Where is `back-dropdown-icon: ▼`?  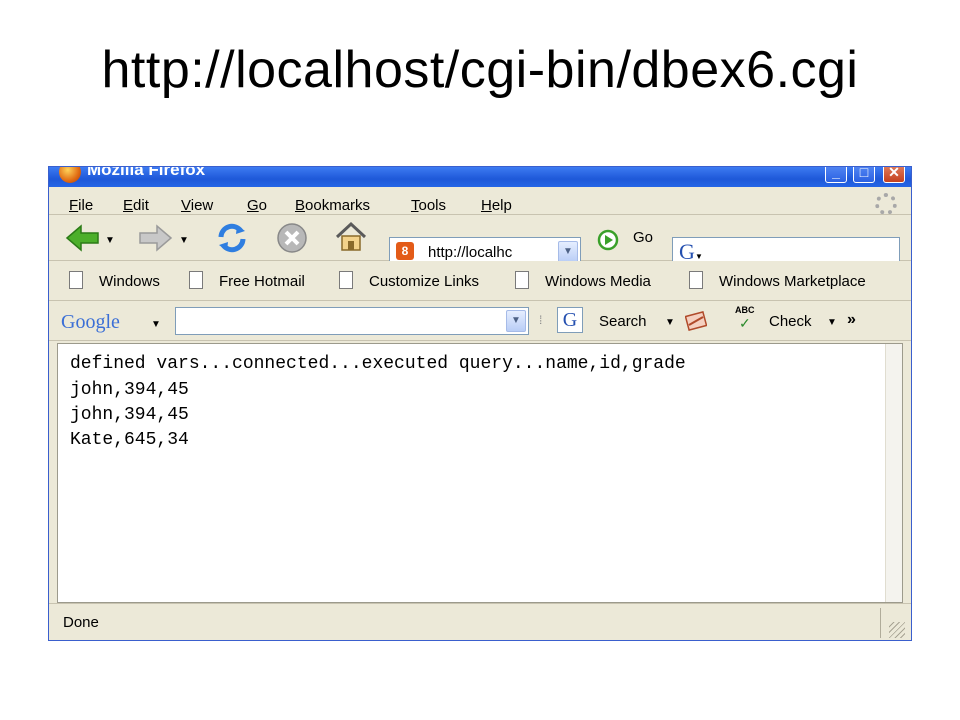 back-dropdown-icon: ▼ is located at coordinates (110, 240).